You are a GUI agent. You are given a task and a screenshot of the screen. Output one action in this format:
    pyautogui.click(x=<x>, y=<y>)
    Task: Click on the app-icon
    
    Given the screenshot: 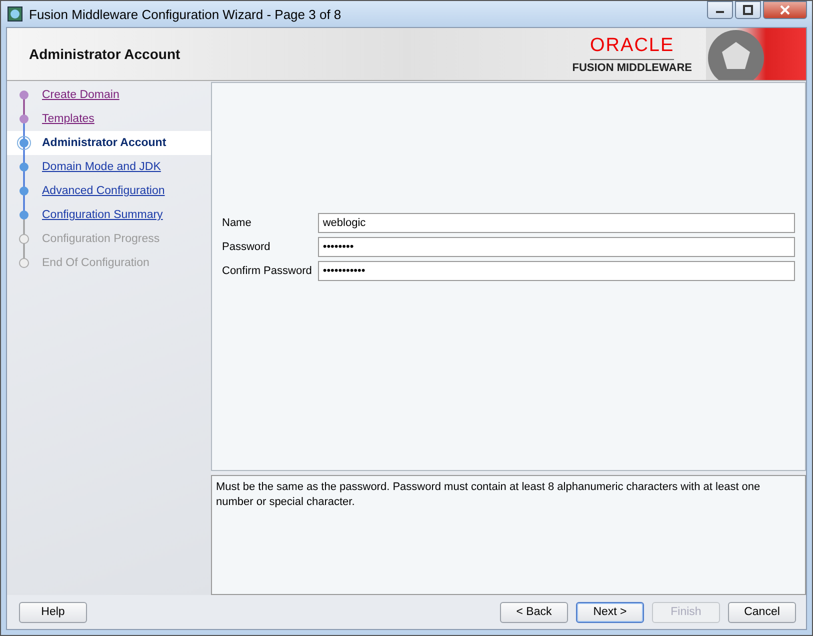 What is the action you would take?
    pyautogui.click(x=15, y=14)
    